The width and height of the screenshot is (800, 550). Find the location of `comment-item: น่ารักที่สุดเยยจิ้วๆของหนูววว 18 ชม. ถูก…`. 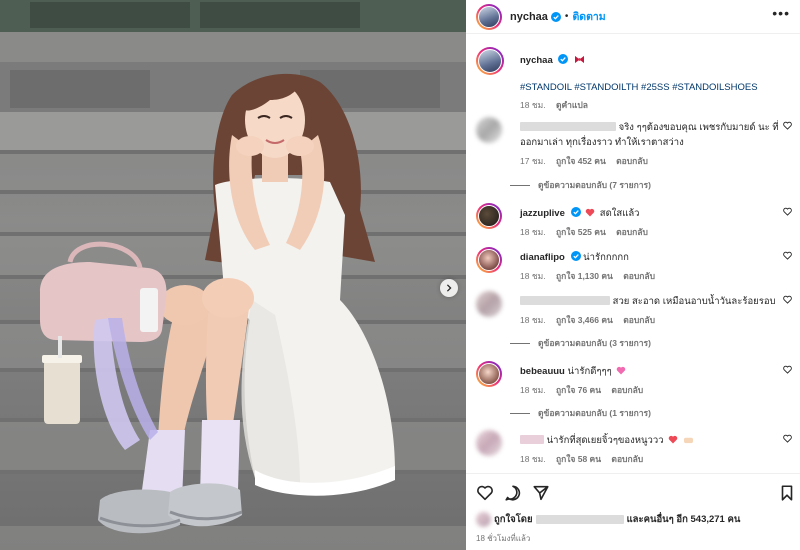

comment-item: น่ารักที่สุดเยยจิ้วๆของหนูววว 18 ชม. ถูก… is located at coordinates (635, 450).